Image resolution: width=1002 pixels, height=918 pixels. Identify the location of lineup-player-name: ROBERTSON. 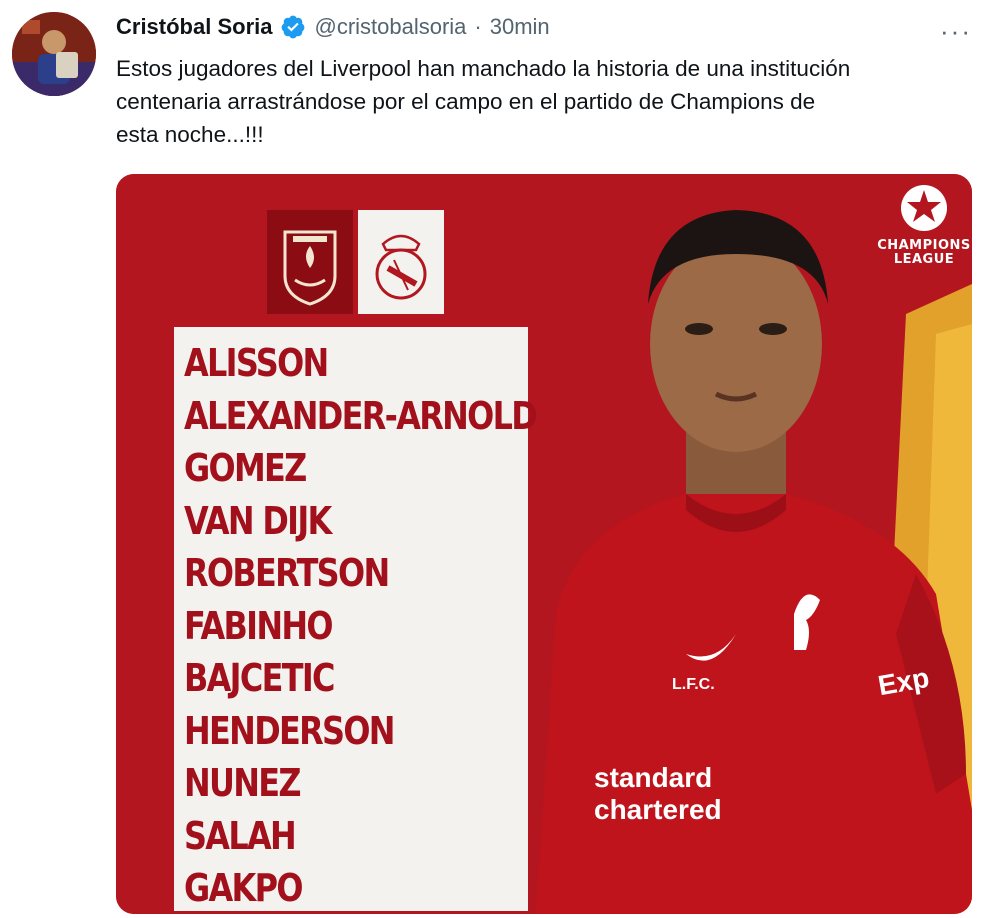
(287, 573).